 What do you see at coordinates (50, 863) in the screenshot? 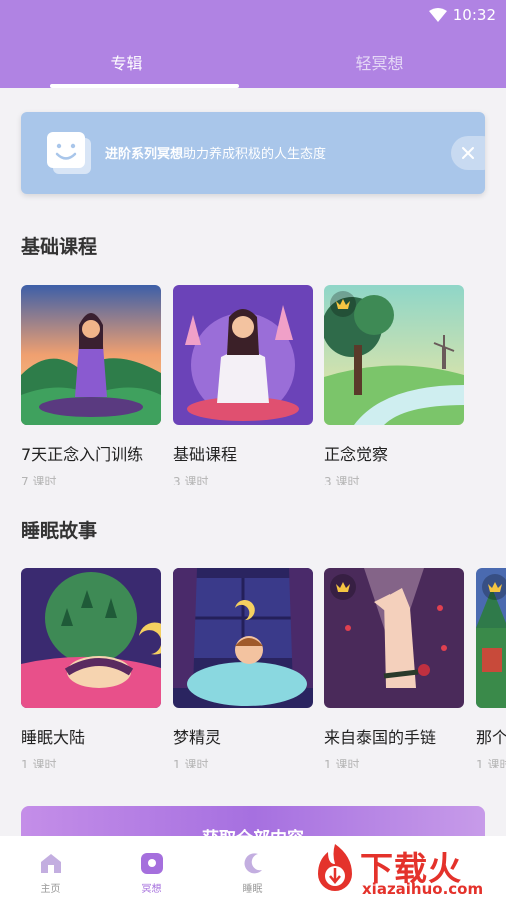
I see `home-icon` at bounding box center [50, 863].